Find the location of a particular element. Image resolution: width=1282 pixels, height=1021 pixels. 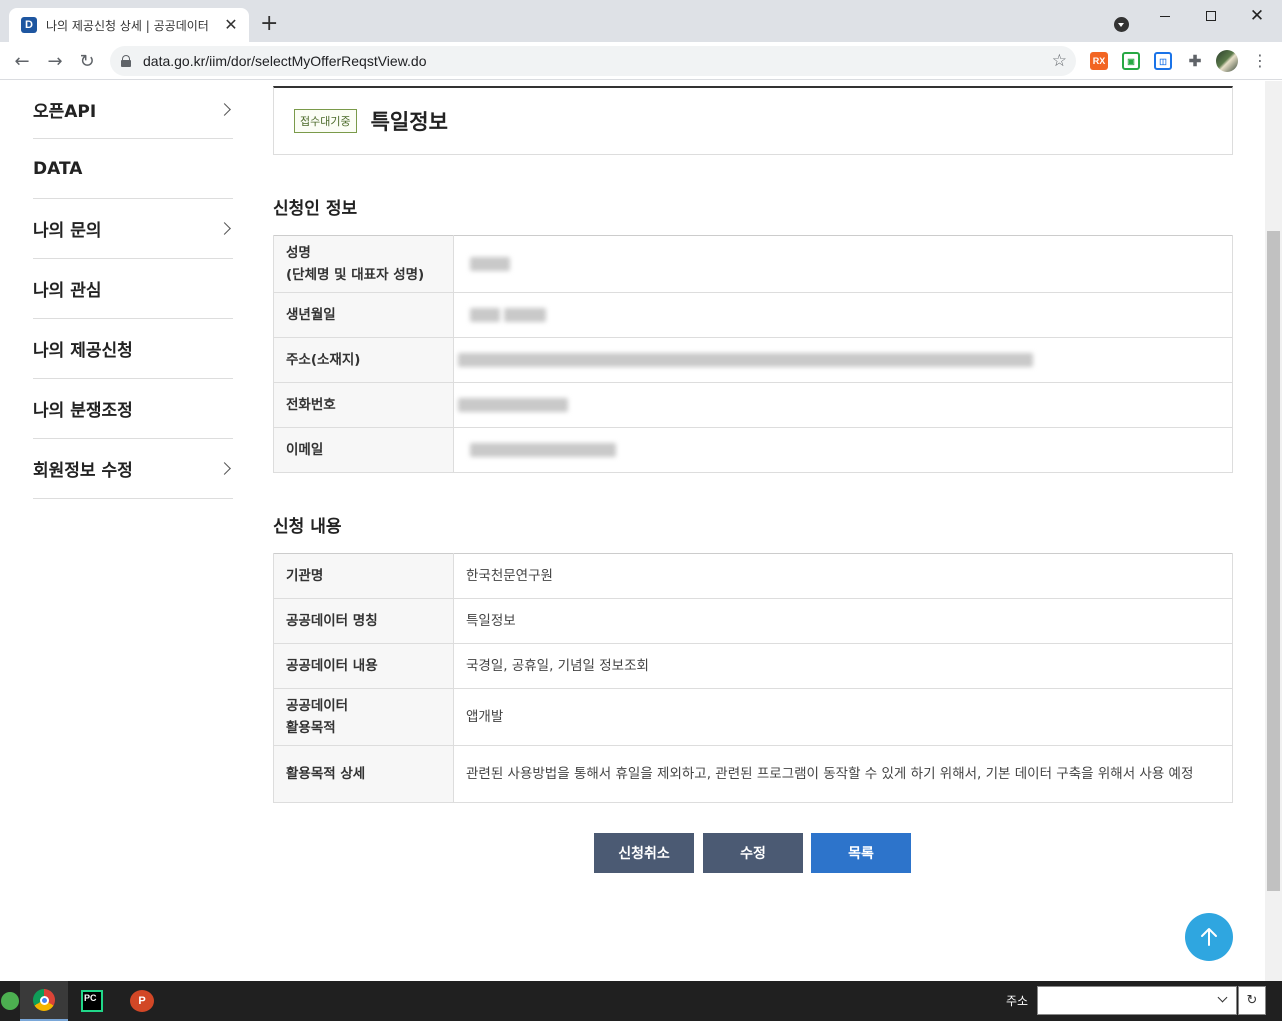

sidebar-item-label: 나의 제공신청 is located at coordinates (83, 351).